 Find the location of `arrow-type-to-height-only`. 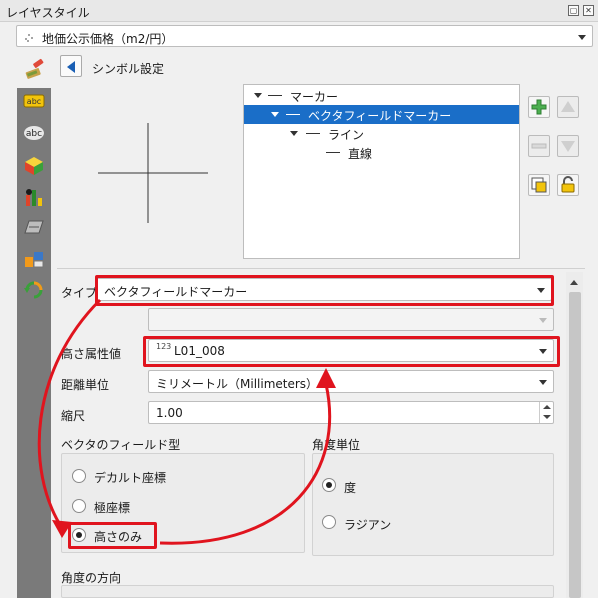

arrow-type-to-height-only is located at coordinates (69, 413).